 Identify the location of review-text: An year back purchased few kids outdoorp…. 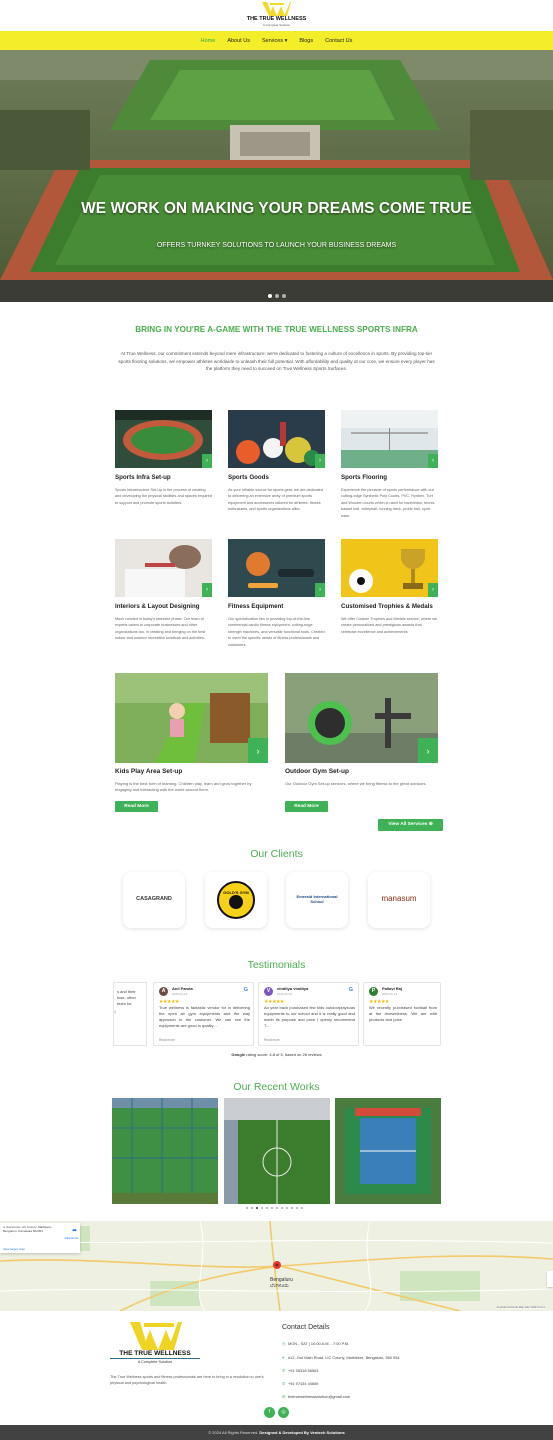
(309, 1016).